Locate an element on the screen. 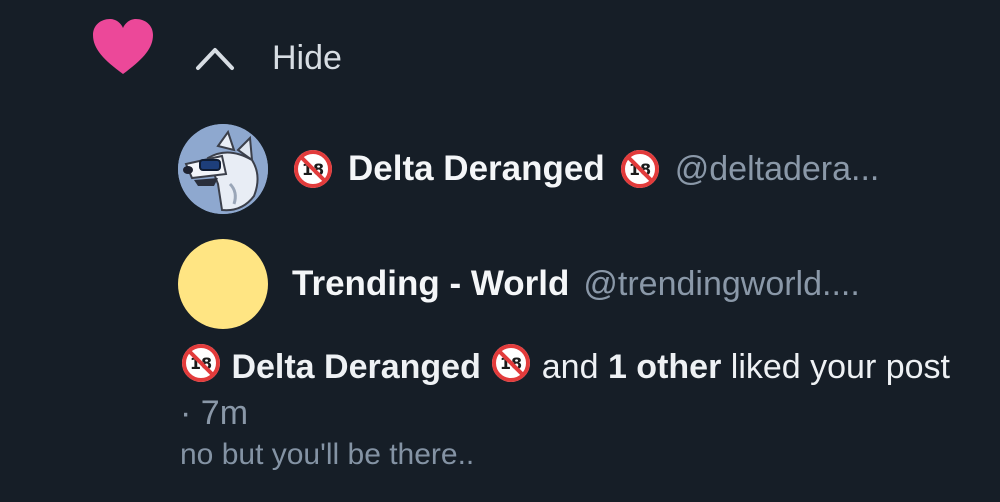  wolf-avatar-image is located at coordinates (223, 169).